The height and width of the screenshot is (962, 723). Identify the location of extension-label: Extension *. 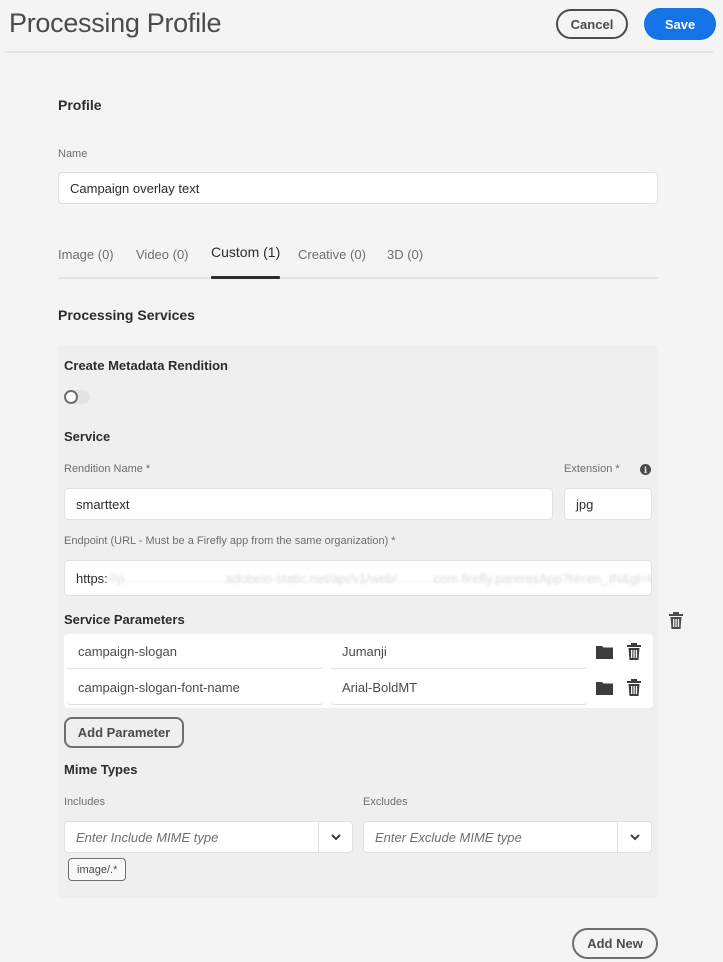
(592, 469).